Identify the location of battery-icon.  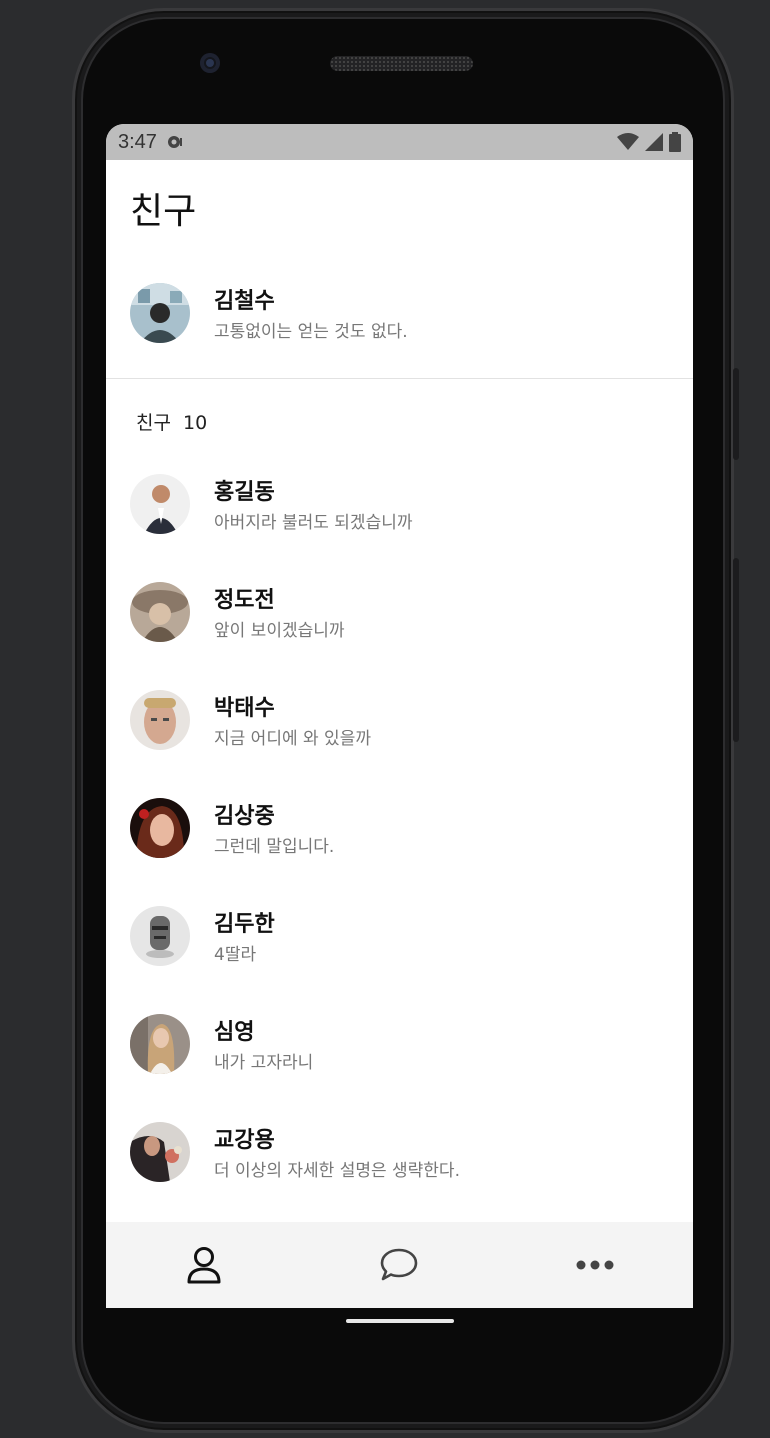
(675, 142).